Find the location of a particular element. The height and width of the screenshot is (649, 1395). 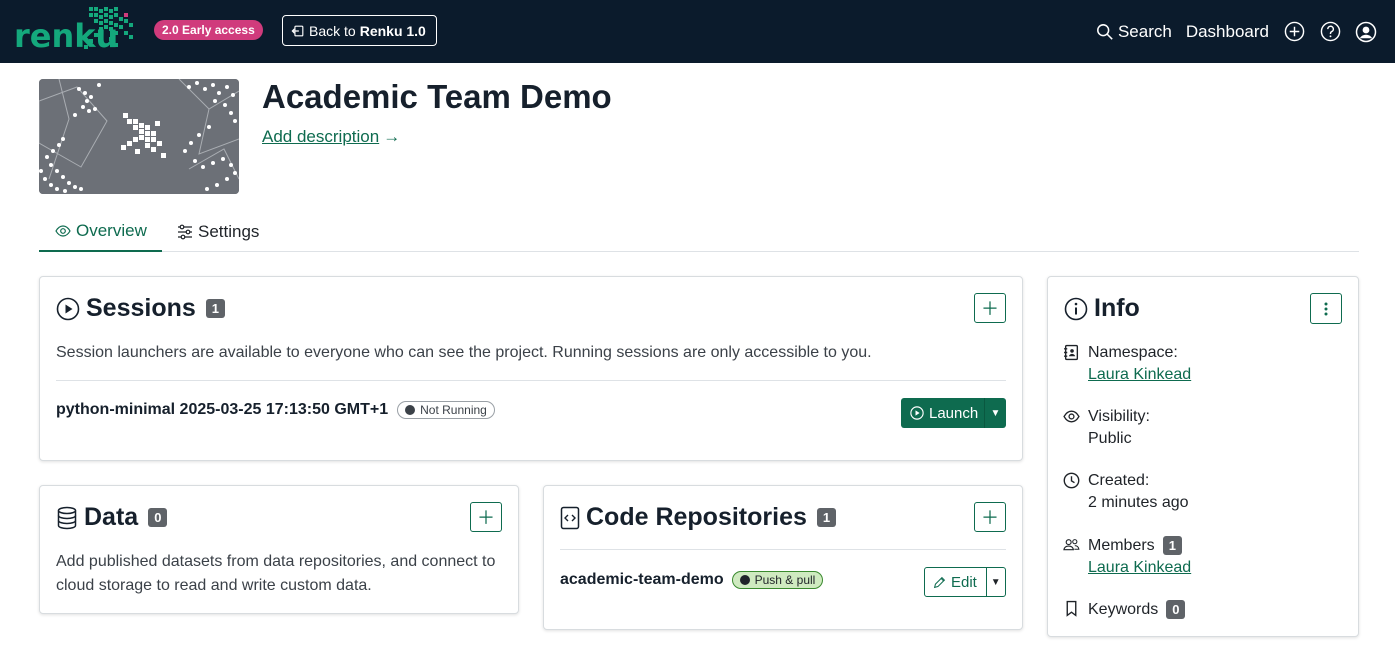

session-launcher-name: python-minimal 2025-03-25 17:13:50 GMT+1 is located at coordinates (222, 409).